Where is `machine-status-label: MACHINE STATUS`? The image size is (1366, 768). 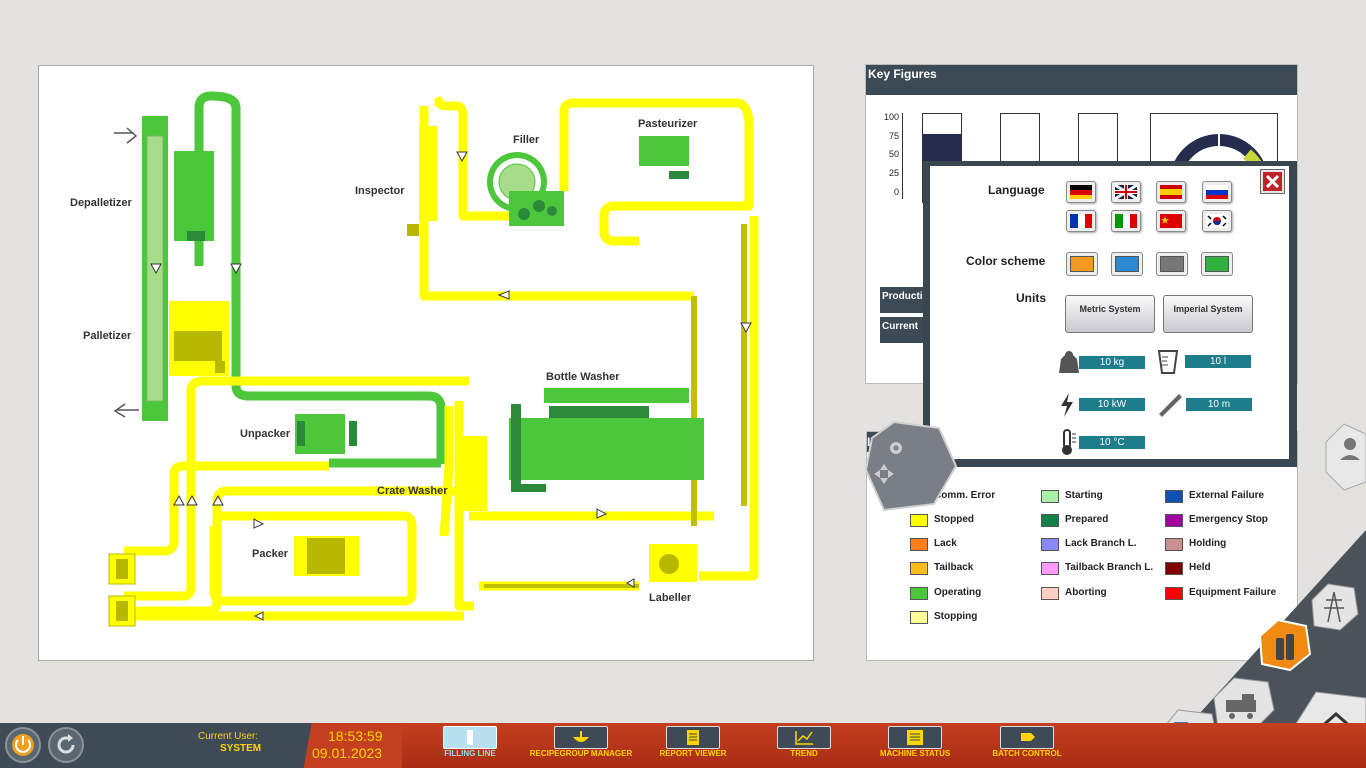 machine-status-label: MACHINE STATUS is located at coordinates (915, 753).